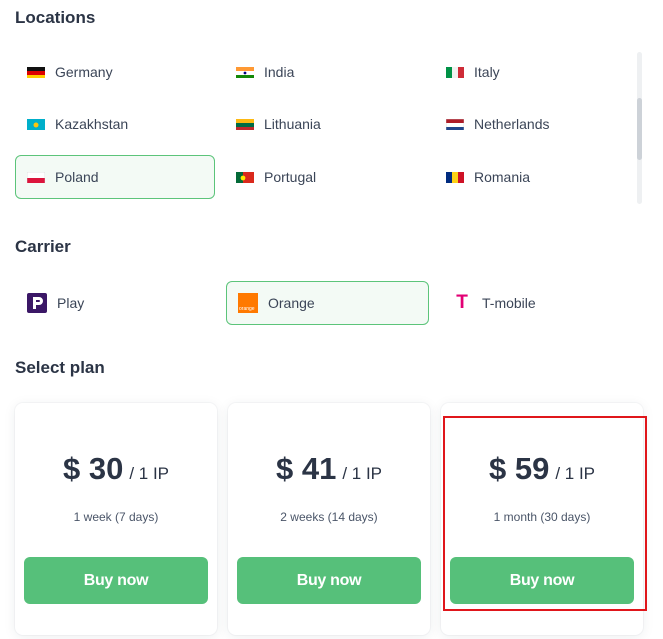 The height and width of the screenshot is (639, 663). What do you see at coordinates (92, 124) in the screenshot?
I see `location-label: Kazakhstan` at bounding box center [92, 124].